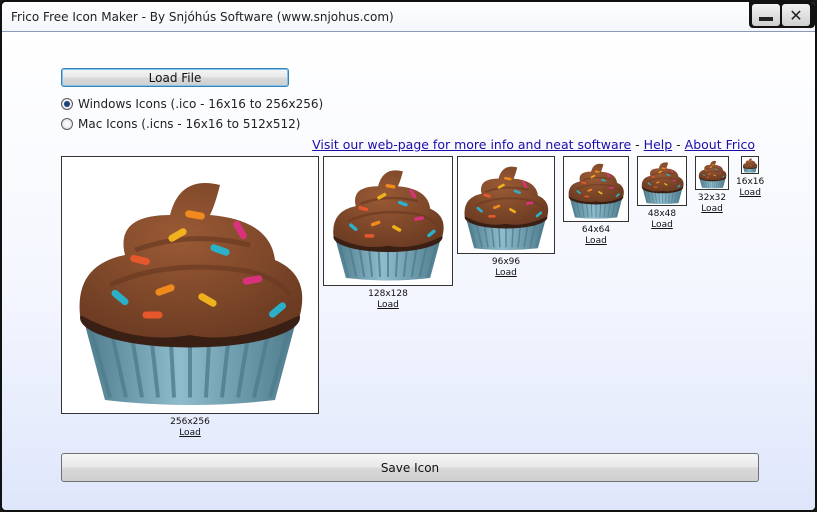  I want to click on mac-icons-label: Mac Icons (.icns - 16x16 to 512x512), so click(189, 124).